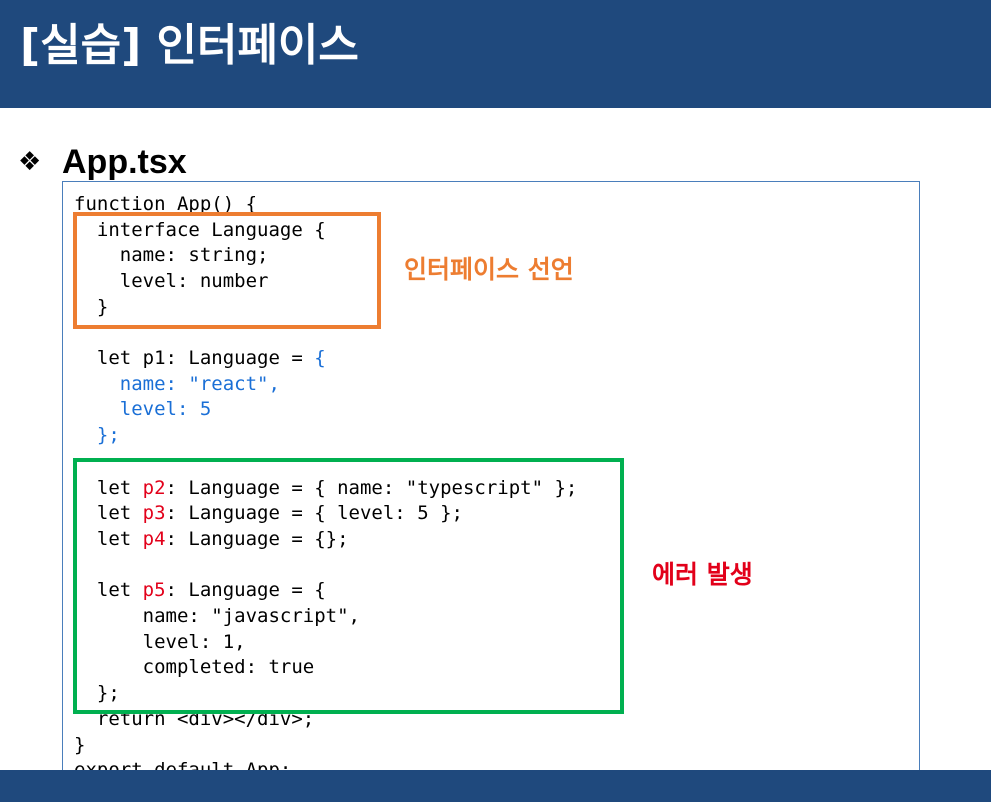  What do you see at coordinates (194, 358) in the screenshot?
I see `code-text: let p1: Language =` at bounding box center [194, 358].